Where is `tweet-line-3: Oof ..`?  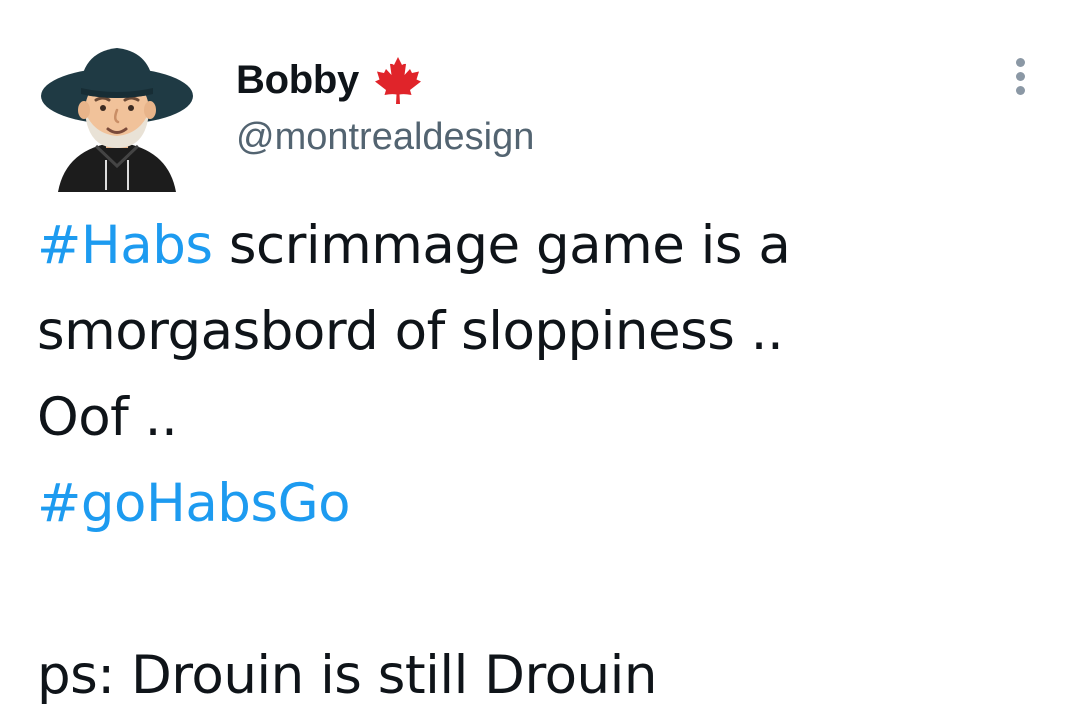 tweet-line-3: Oof .. is located at coordinates (107, 417).